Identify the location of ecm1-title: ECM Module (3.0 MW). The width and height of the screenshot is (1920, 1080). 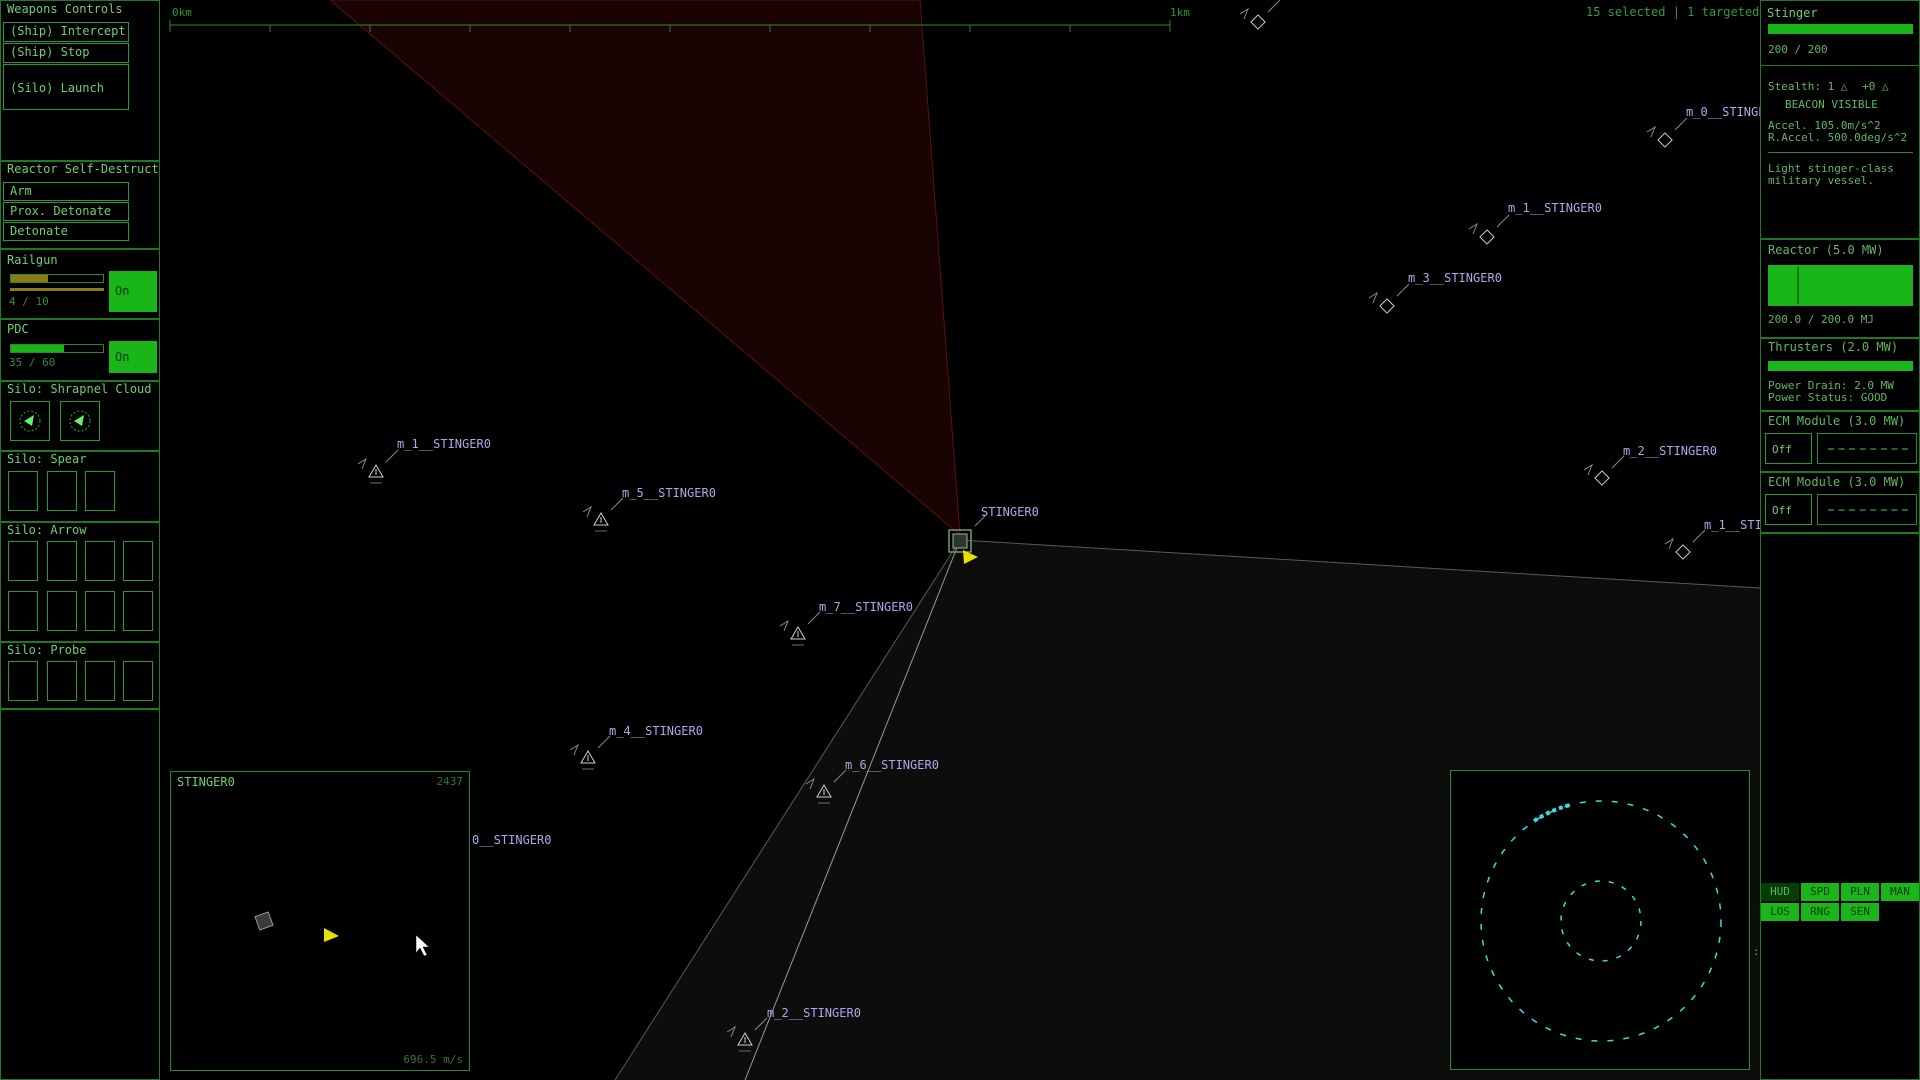
(1837, 421).